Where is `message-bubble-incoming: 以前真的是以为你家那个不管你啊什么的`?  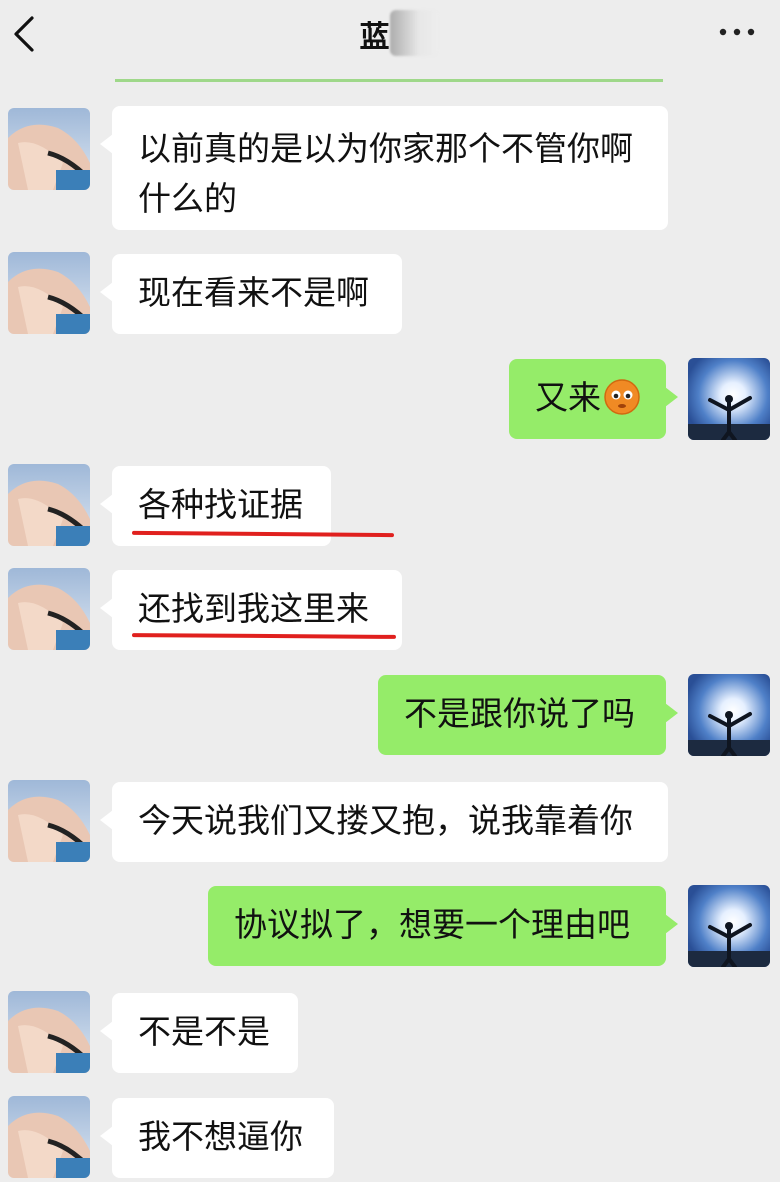
message-bubble-incoming: 以前真的是以为你家那个不管你啊什么的 is located at coordinates (384, 168).